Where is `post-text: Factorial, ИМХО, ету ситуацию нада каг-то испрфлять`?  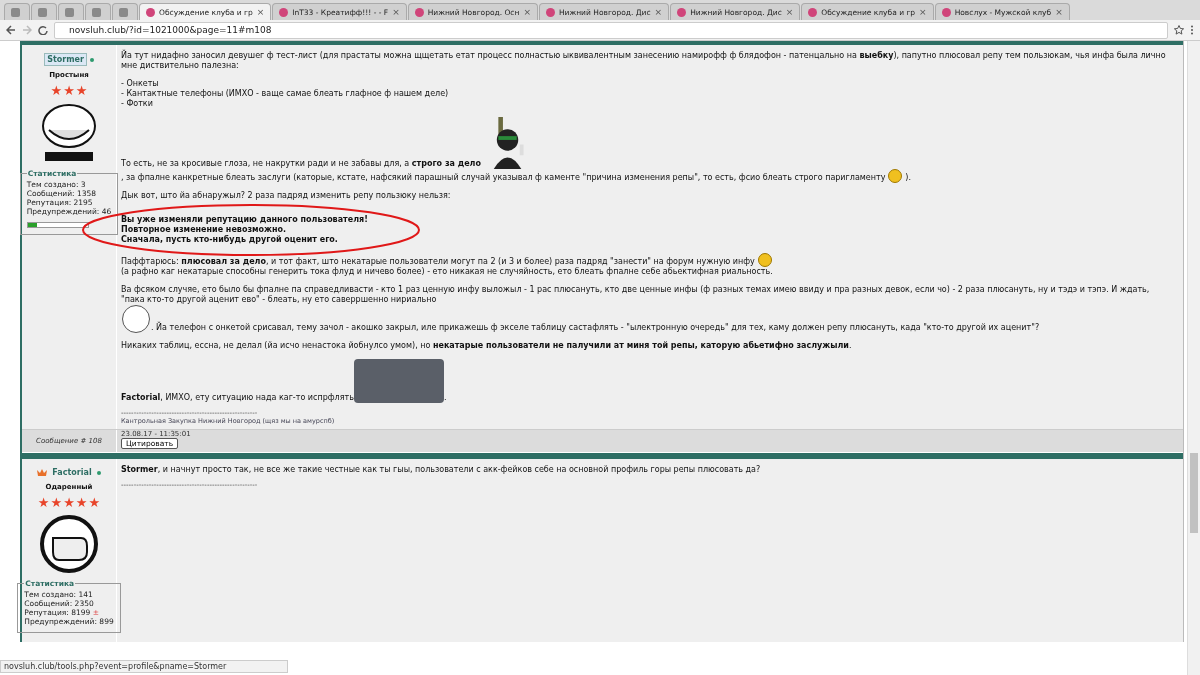
post-text: Factorial, ИМХО, ету ситуацию нада каг-то испрфлять is located at coordinates (237, 398).